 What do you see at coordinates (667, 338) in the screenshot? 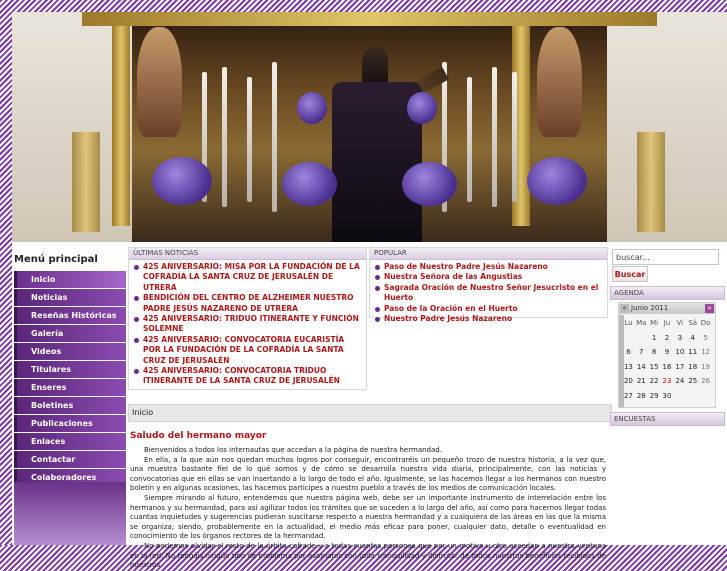
I see `calendar-day: 2` at bounding box center [667, 338].